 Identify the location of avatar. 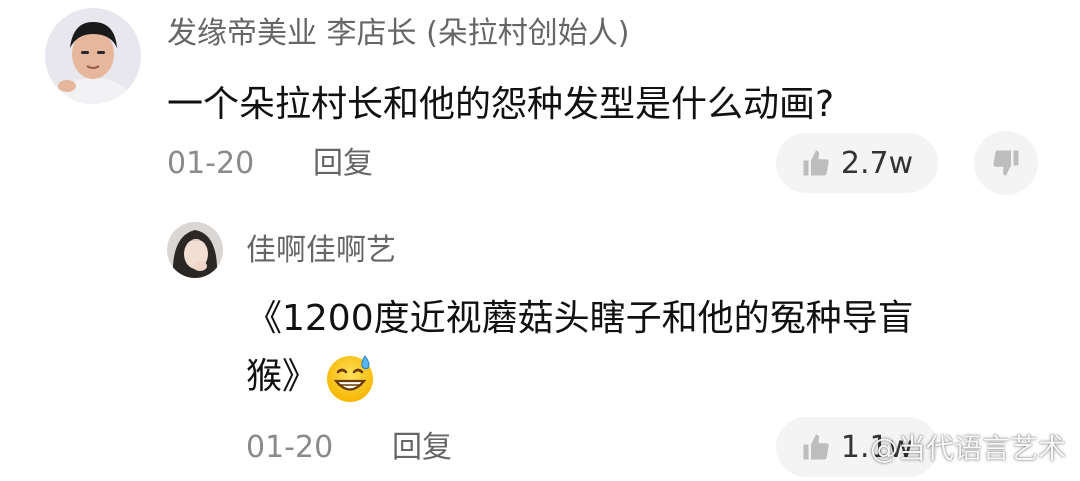
(93, 56).